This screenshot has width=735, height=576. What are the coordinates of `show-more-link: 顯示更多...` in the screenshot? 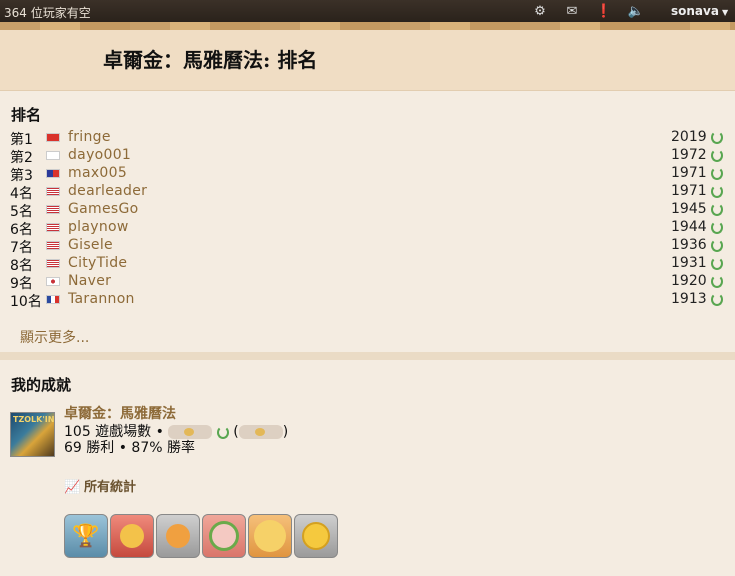 It's located at (54, 337).